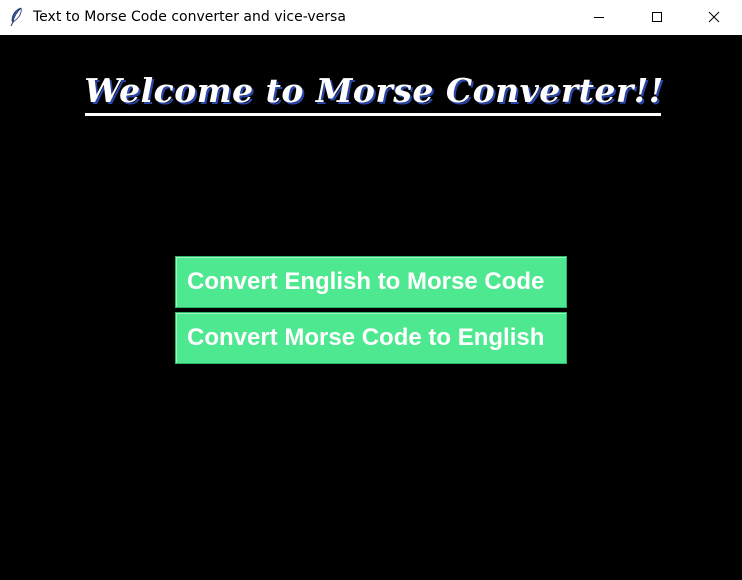 This screenshot has width=742, height=580. I want to click on minimize-button, so click(599, 17).